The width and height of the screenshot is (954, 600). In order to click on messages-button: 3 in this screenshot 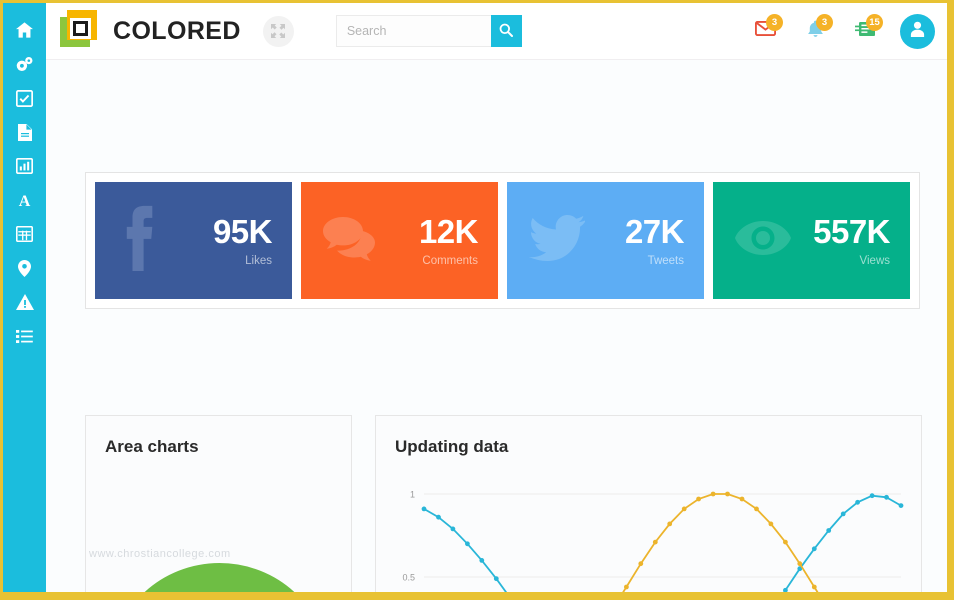, I will do `click(765, 31)`.